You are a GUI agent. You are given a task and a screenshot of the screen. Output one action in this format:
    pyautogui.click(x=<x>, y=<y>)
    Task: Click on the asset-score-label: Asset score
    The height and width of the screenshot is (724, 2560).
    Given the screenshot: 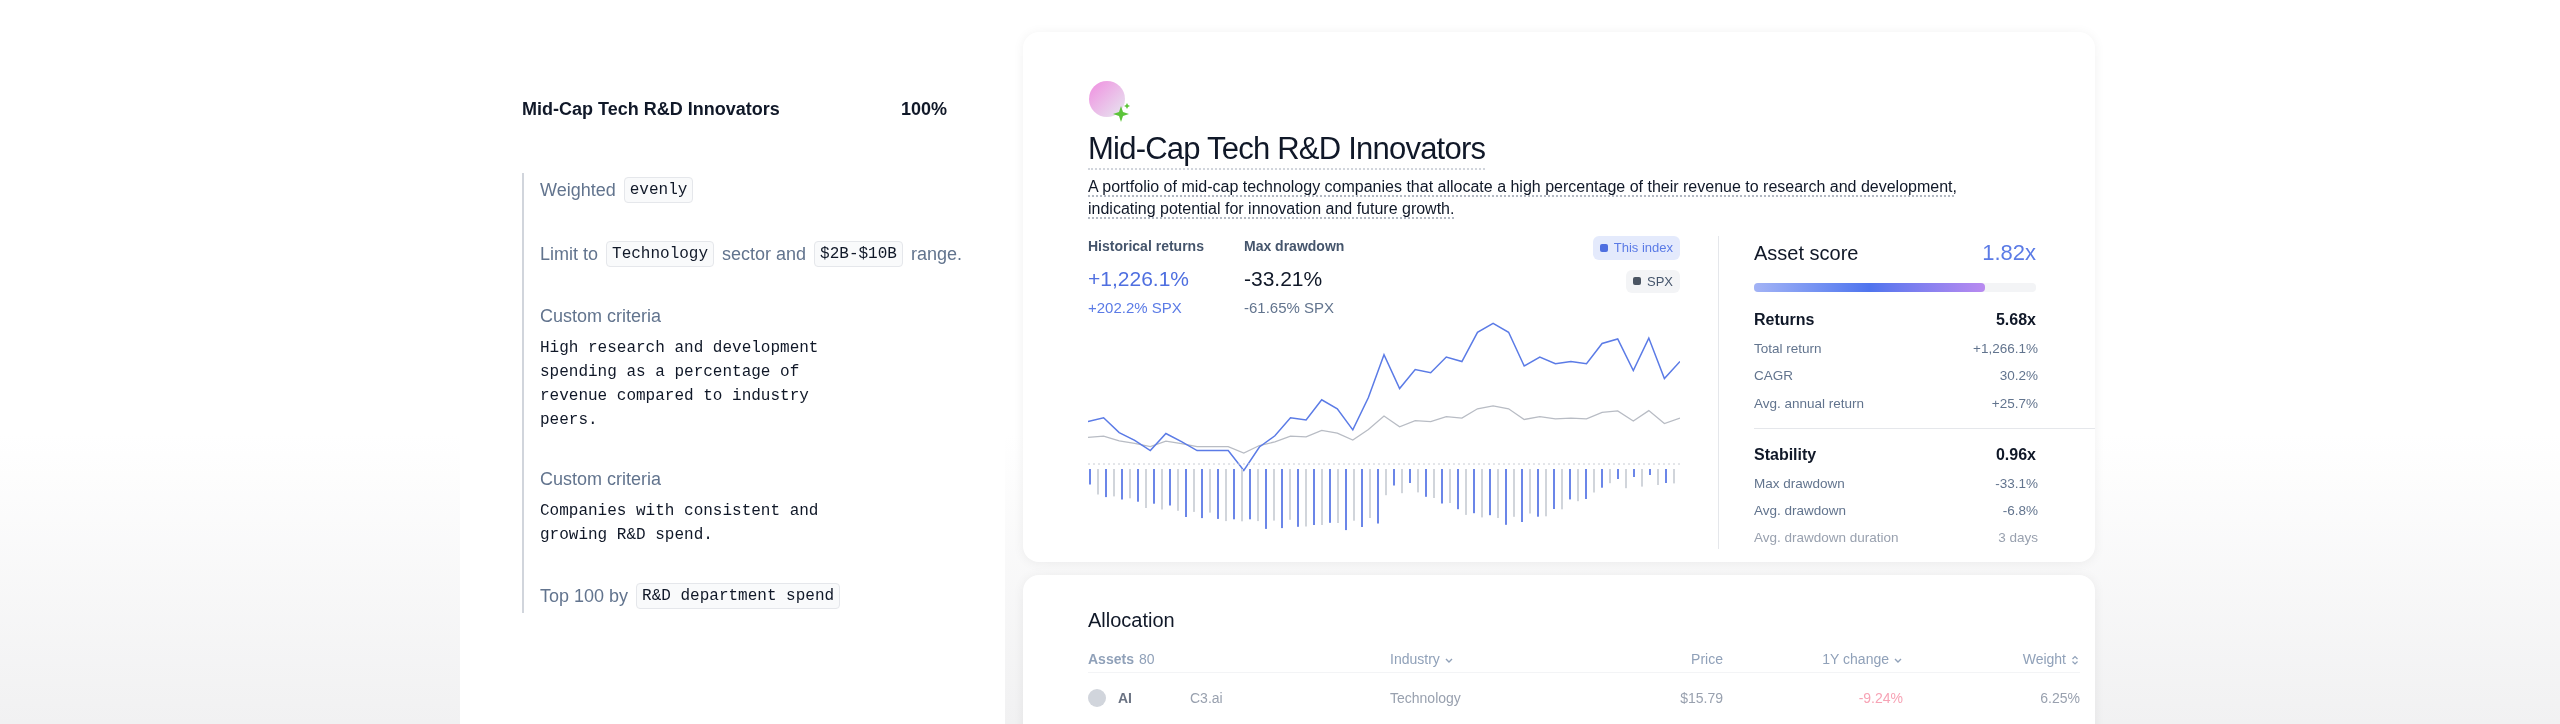 What is the action you would take?
    pyautogui.click(x=1806, y=253)
    